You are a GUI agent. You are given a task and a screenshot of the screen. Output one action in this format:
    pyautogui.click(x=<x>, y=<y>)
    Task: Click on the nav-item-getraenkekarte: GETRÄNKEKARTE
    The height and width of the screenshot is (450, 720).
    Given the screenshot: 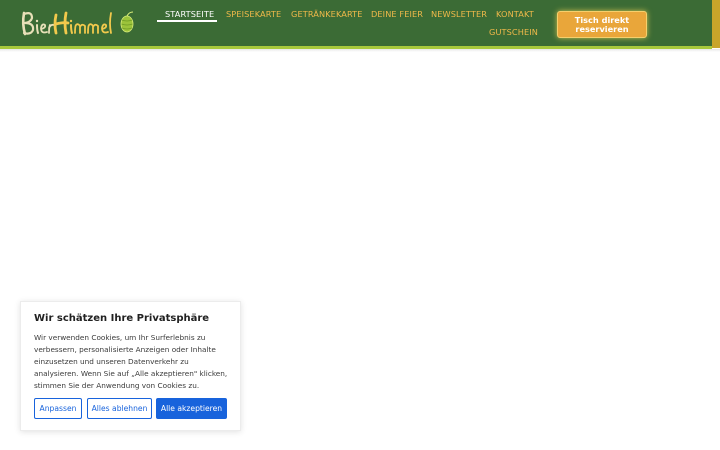 What is the action you would take?
    pyautogui.click(x=327, y=14)
    